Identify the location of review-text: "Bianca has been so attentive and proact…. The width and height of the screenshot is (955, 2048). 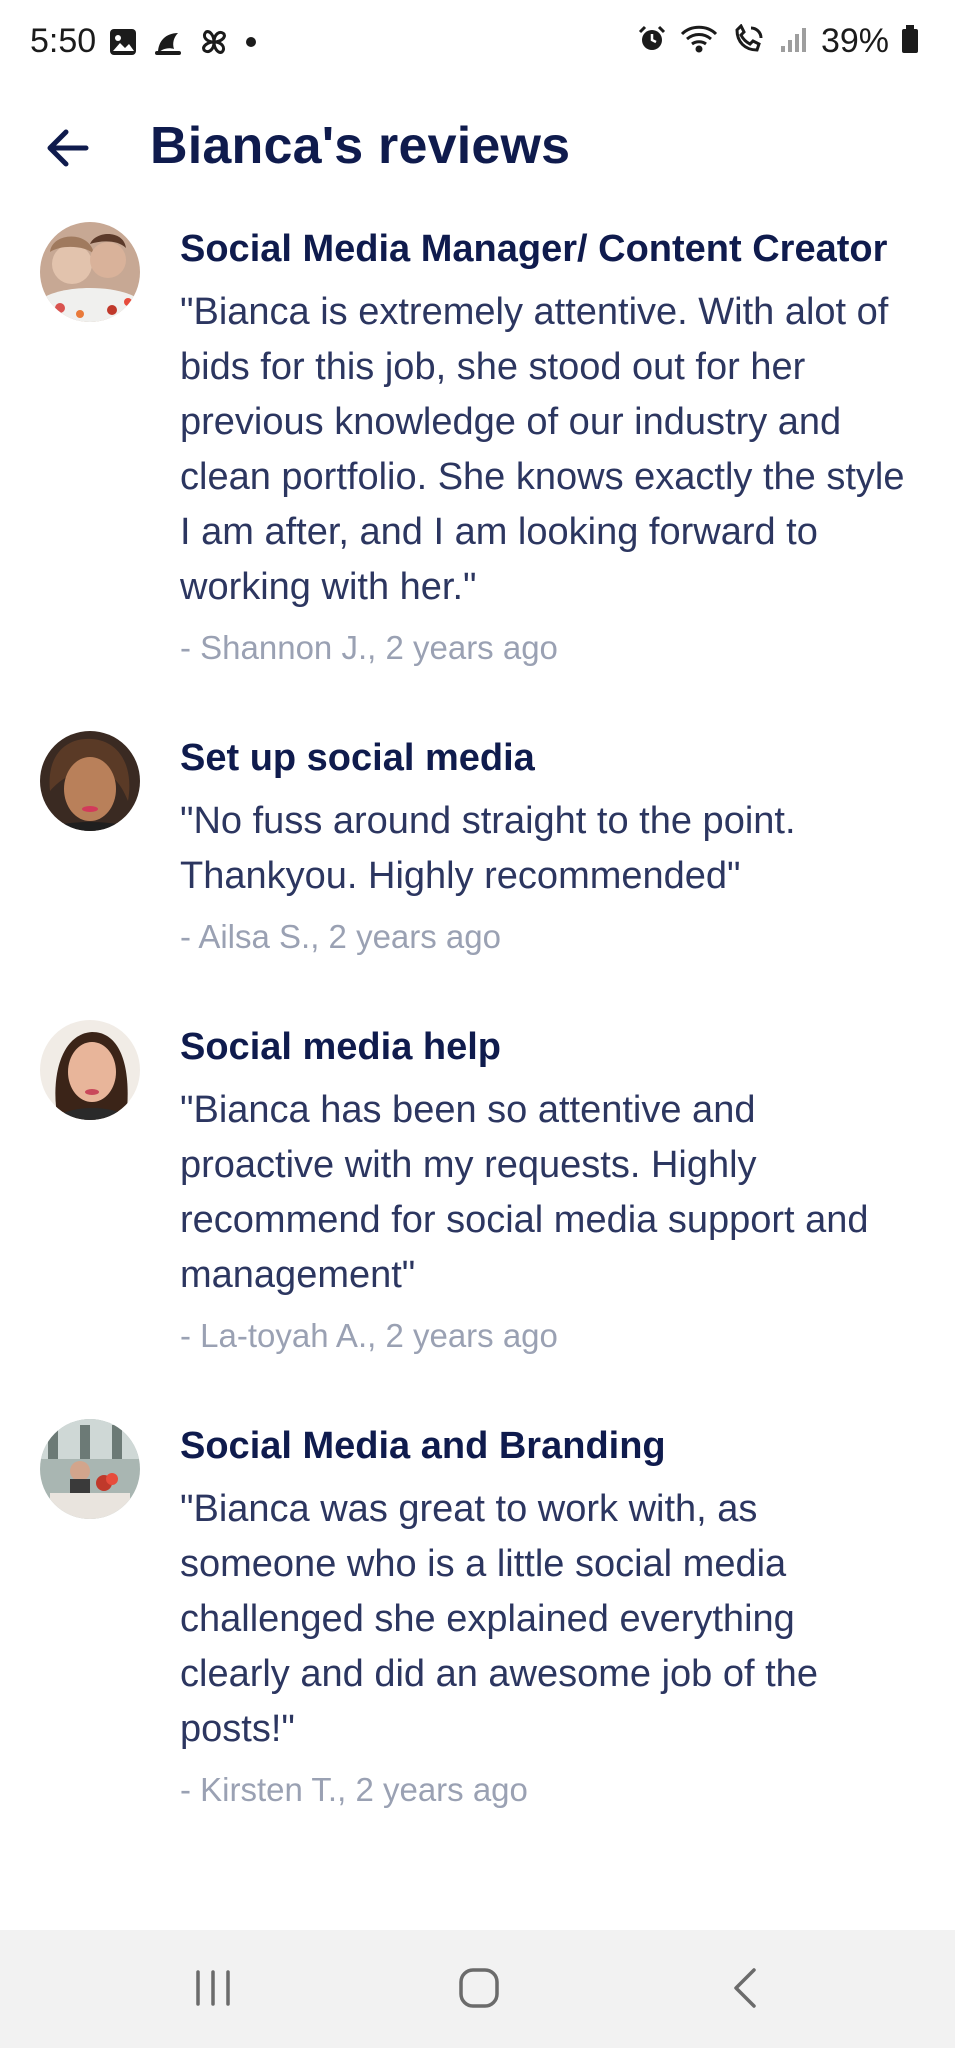
(524, 1192).